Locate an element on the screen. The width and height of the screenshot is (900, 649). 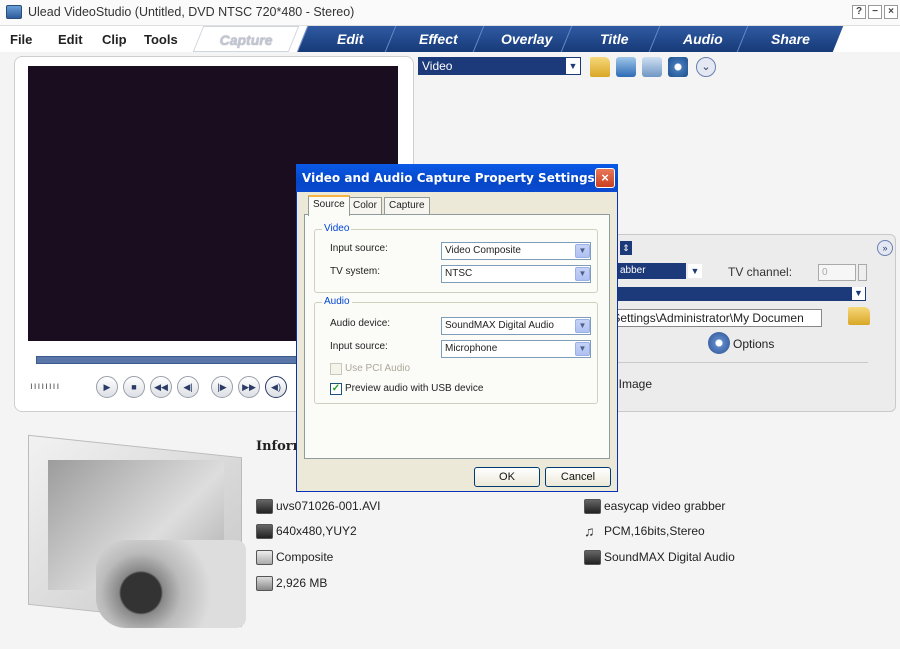
close-button: × is located at coordinates (891, 12).